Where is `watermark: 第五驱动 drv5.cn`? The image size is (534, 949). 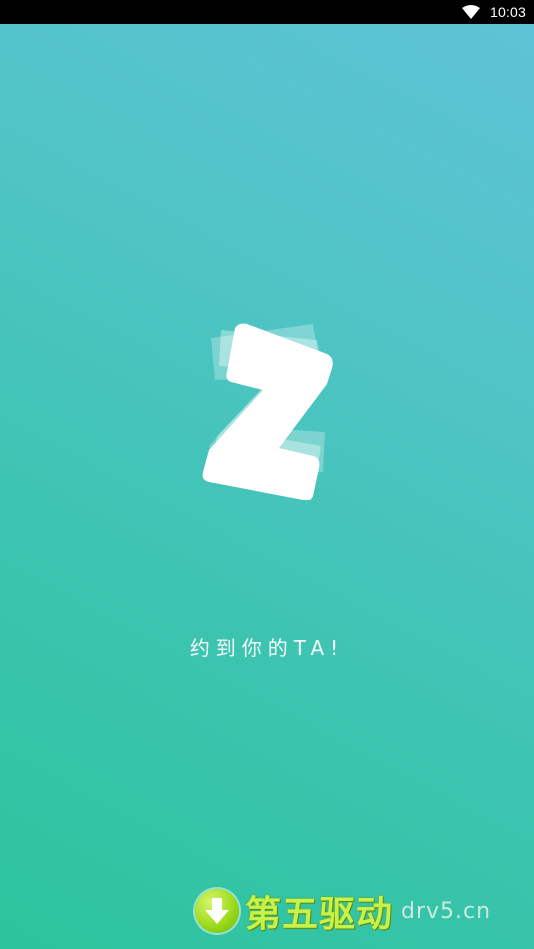
watermark: 第五驱动 drv5.cn is located at coordinates (343, 911).